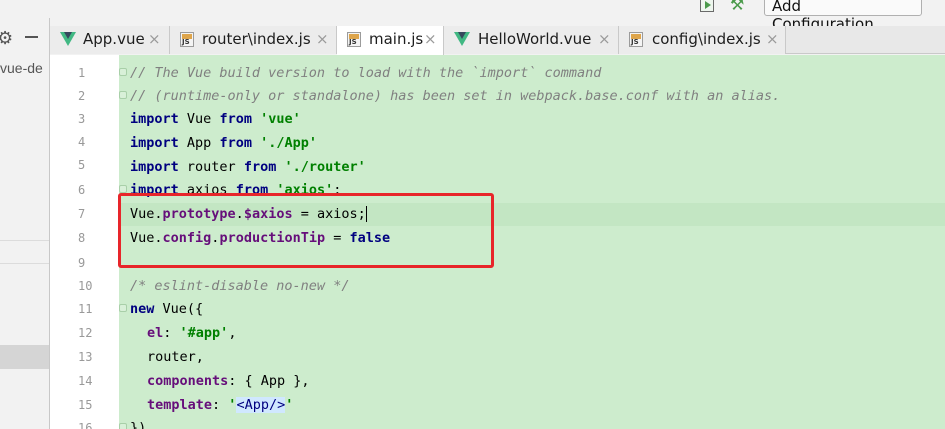 This screenshot has height=429, width=945. I want to click on line-number: 15, so click(85, 405).